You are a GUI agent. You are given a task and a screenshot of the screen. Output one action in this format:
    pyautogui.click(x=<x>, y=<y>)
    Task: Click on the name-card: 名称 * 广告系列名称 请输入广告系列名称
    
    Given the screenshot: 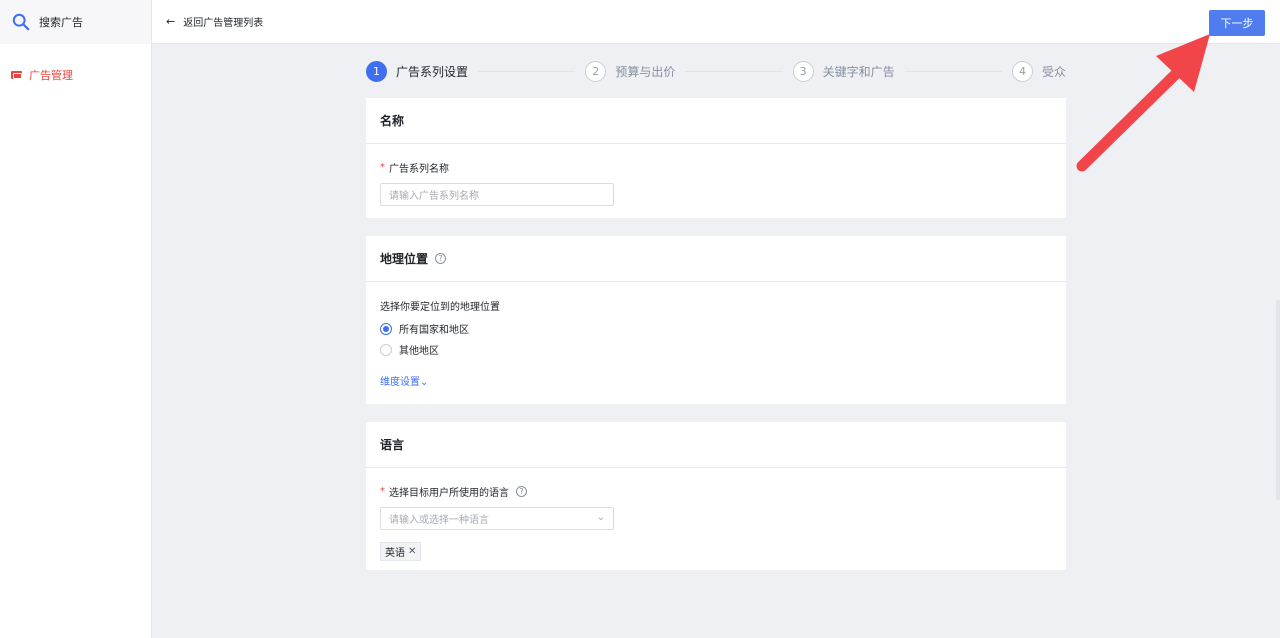 What is the action you would take?
    pyautogui.click(x=716, y=158)
    